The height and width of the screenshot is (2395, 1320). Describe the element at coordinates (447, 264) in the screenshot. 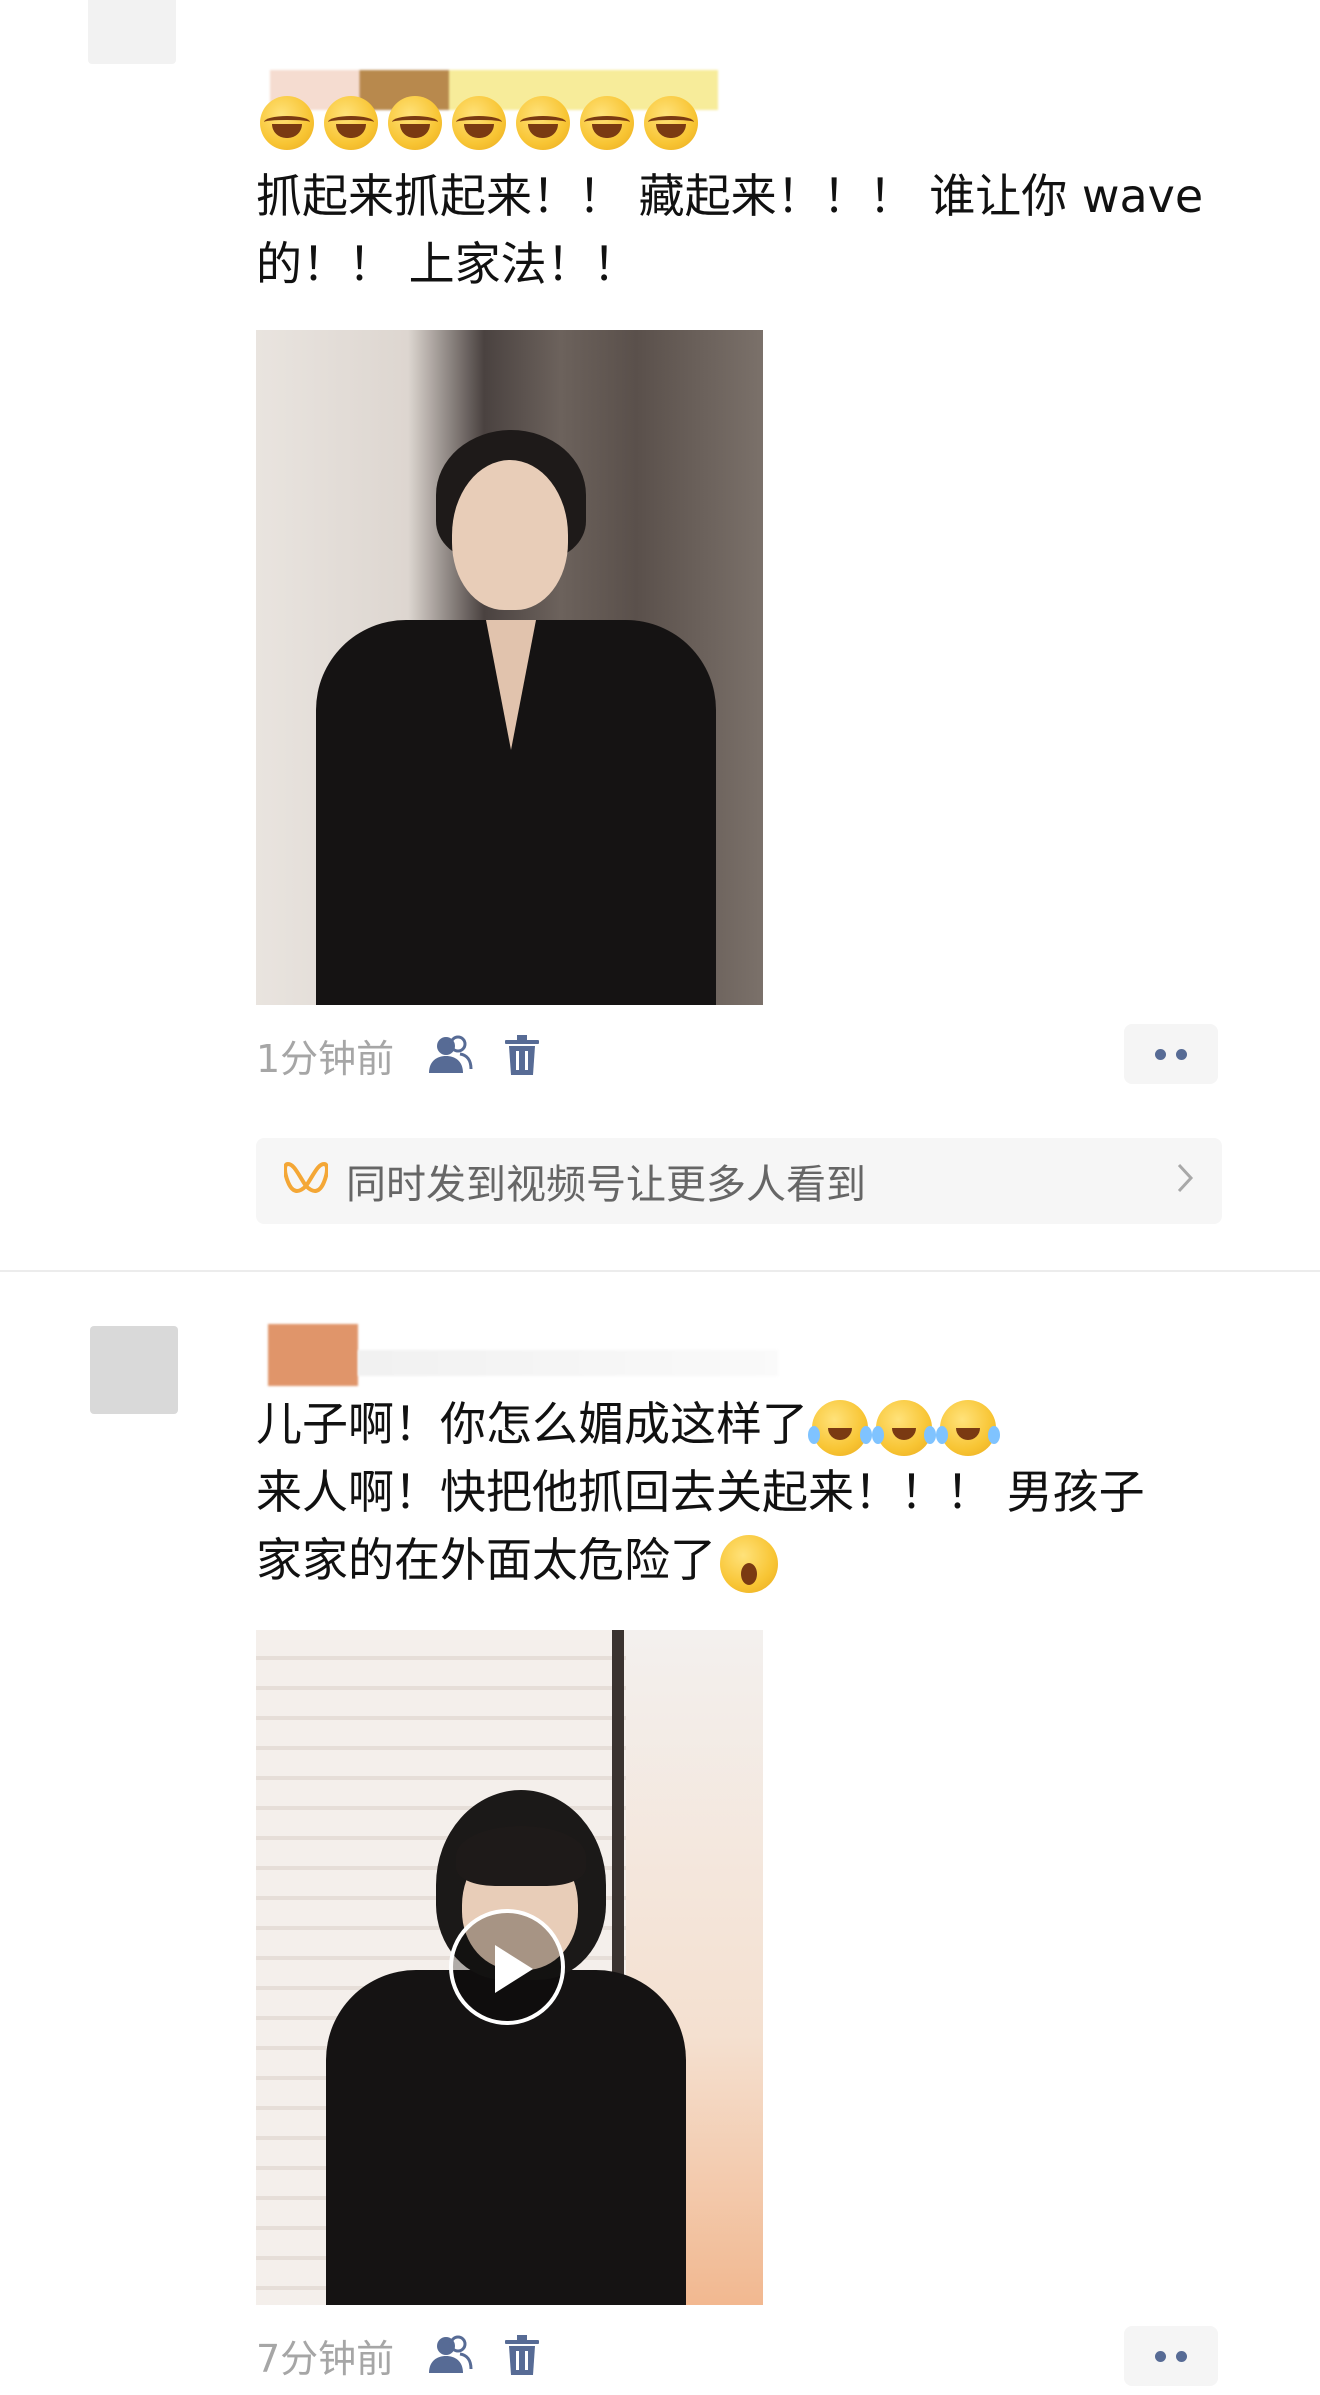

I see `post-text-line: 的！！ 上家法！！` at that location.